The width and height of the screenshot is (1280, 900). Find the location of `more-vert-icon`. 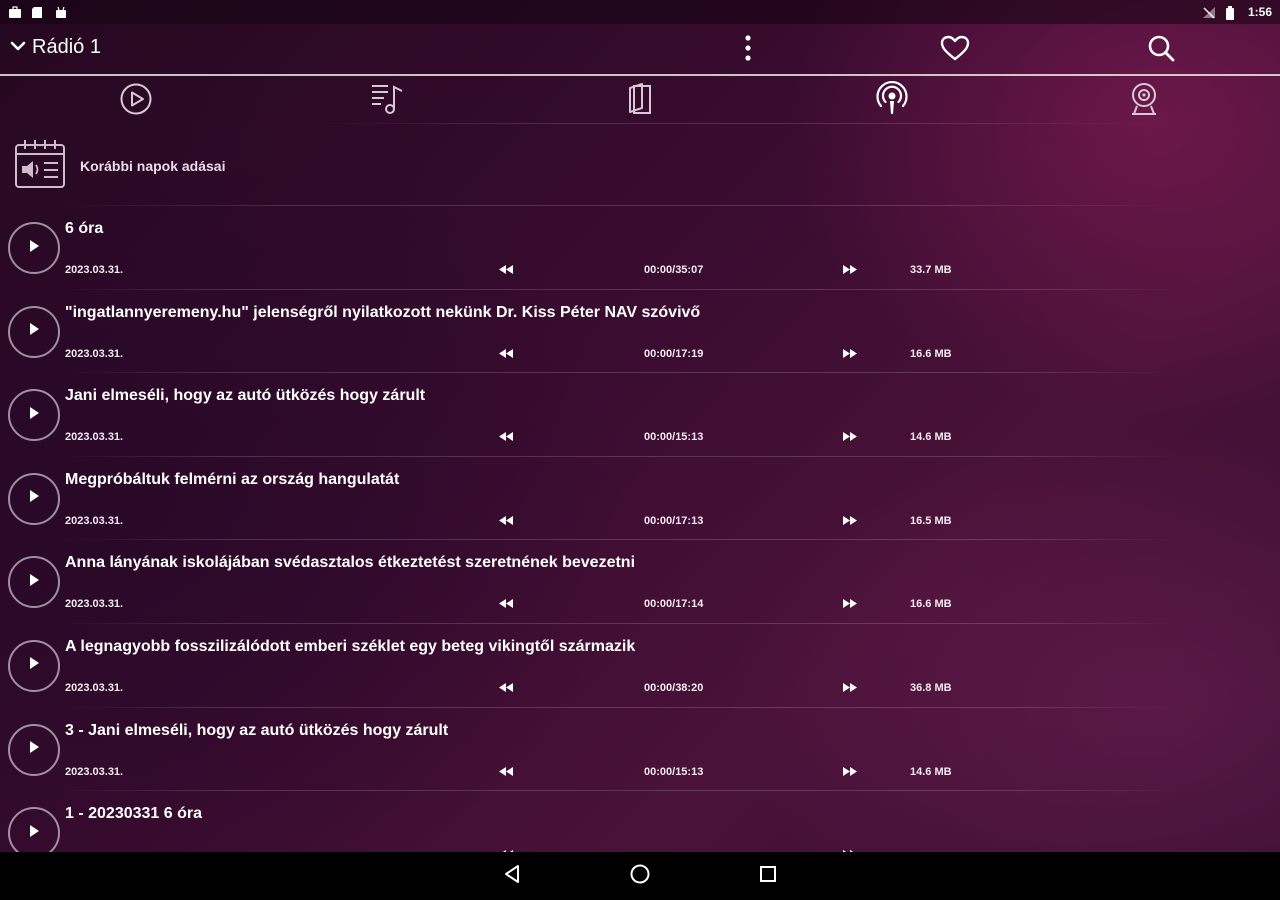

more-vert-icon is located at coordinates (748, 50).